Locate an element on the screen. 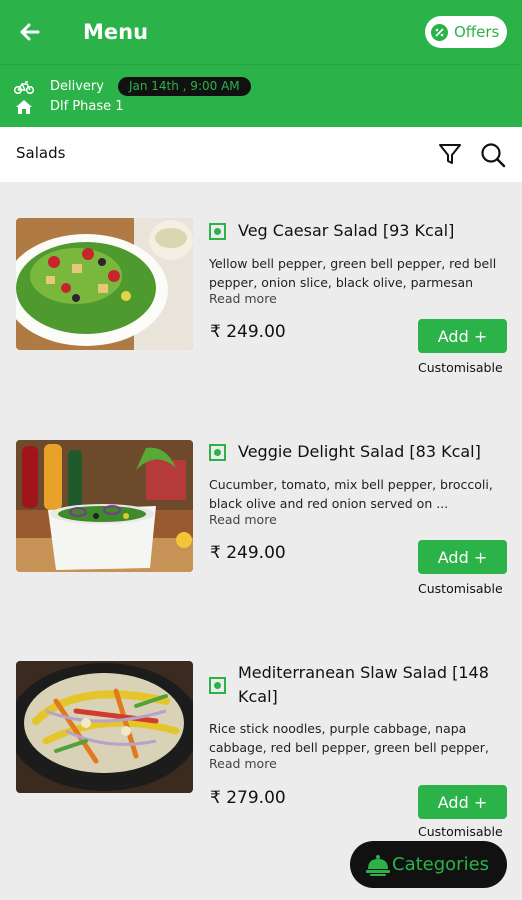  filter-icon is located at coordinates (450, 154).